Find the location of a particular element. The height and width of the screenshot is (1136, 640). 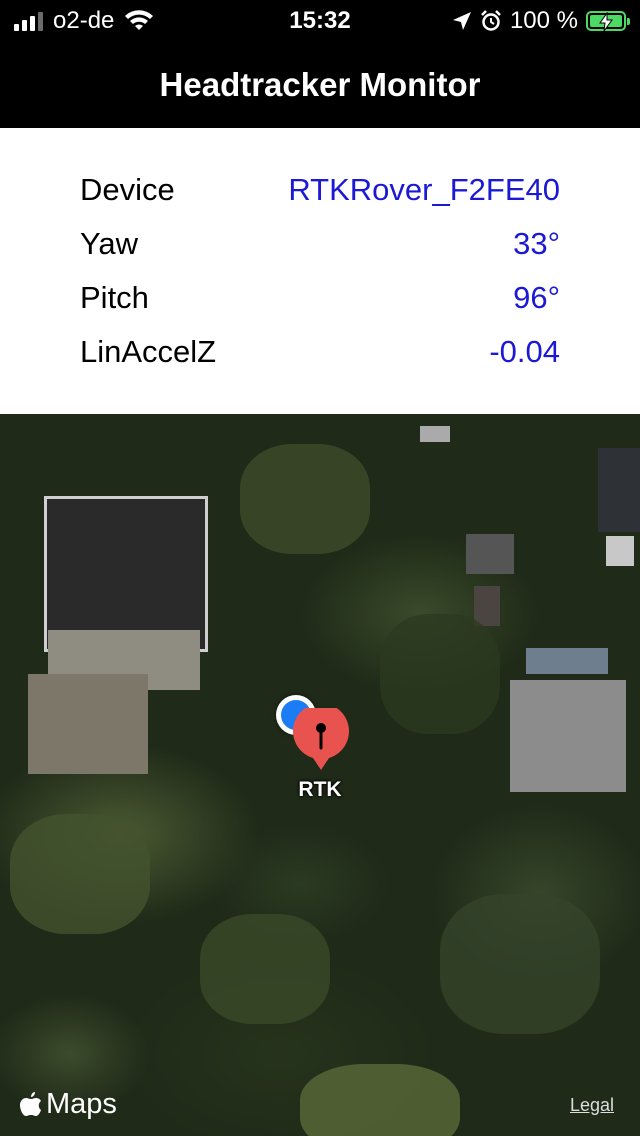

info-label: Device is located at coordinates (127, 189).